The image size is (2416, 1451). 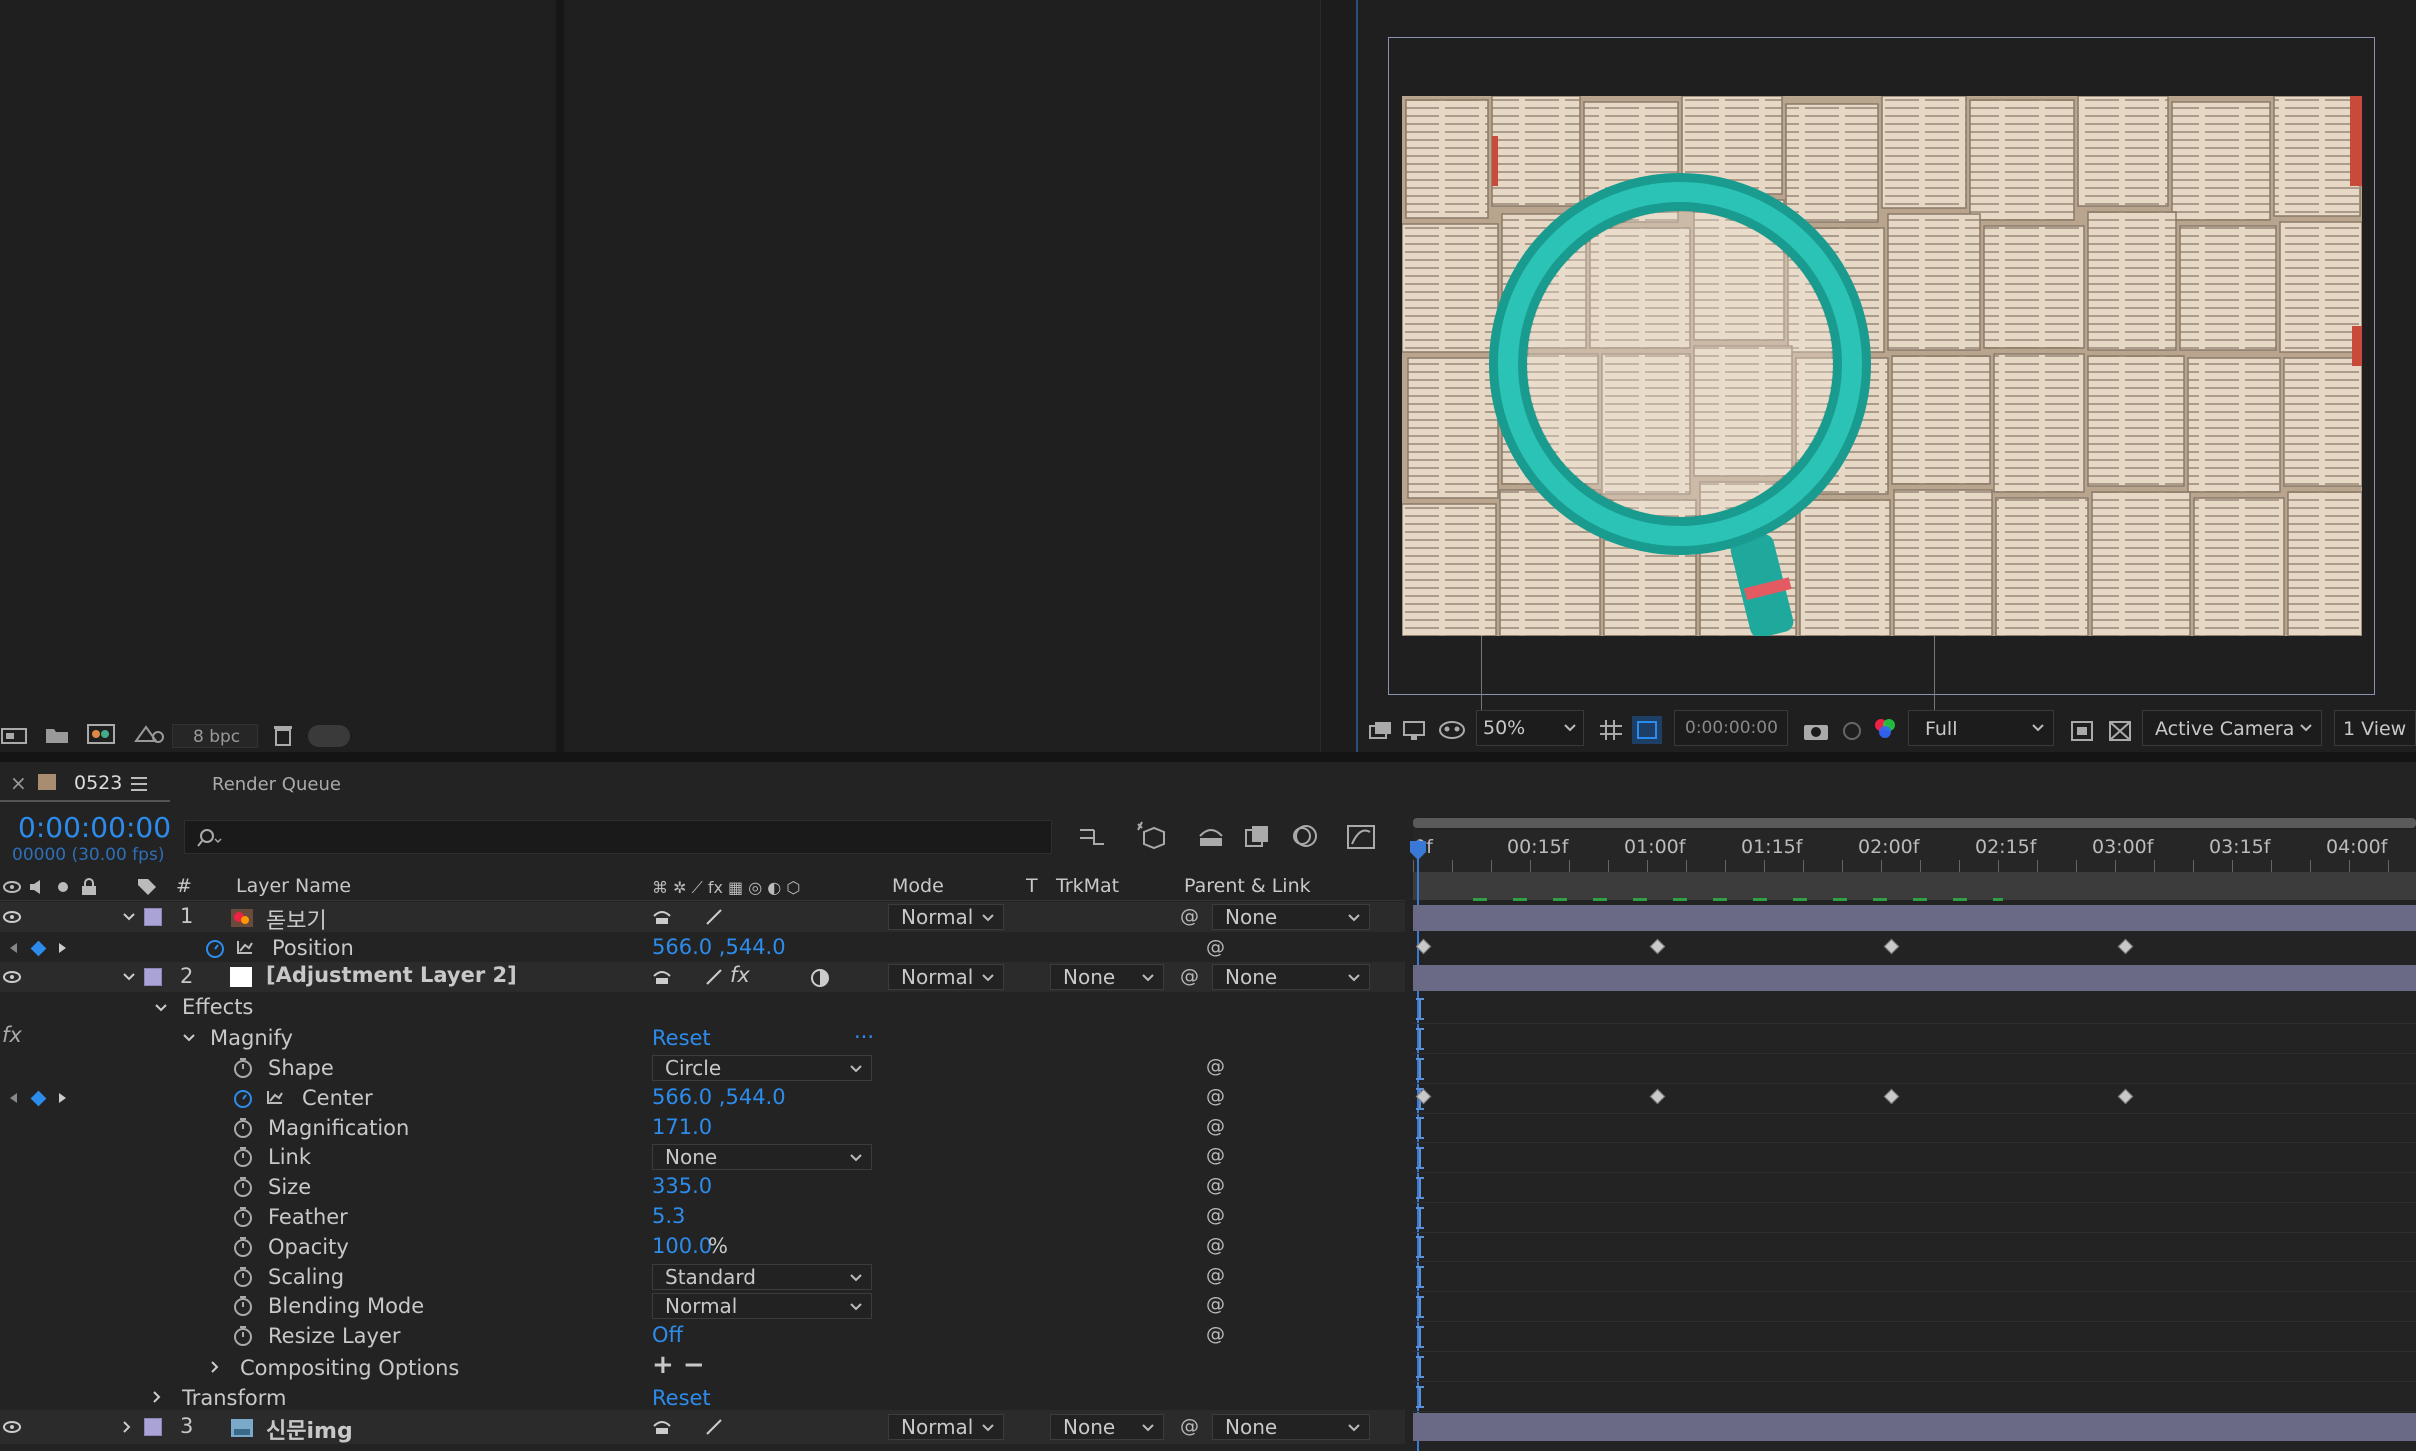 What do you see at coordinates (85, 783) in the screenshot?
I see `tab-composition: × 0523` at bounding box center [85, 783].